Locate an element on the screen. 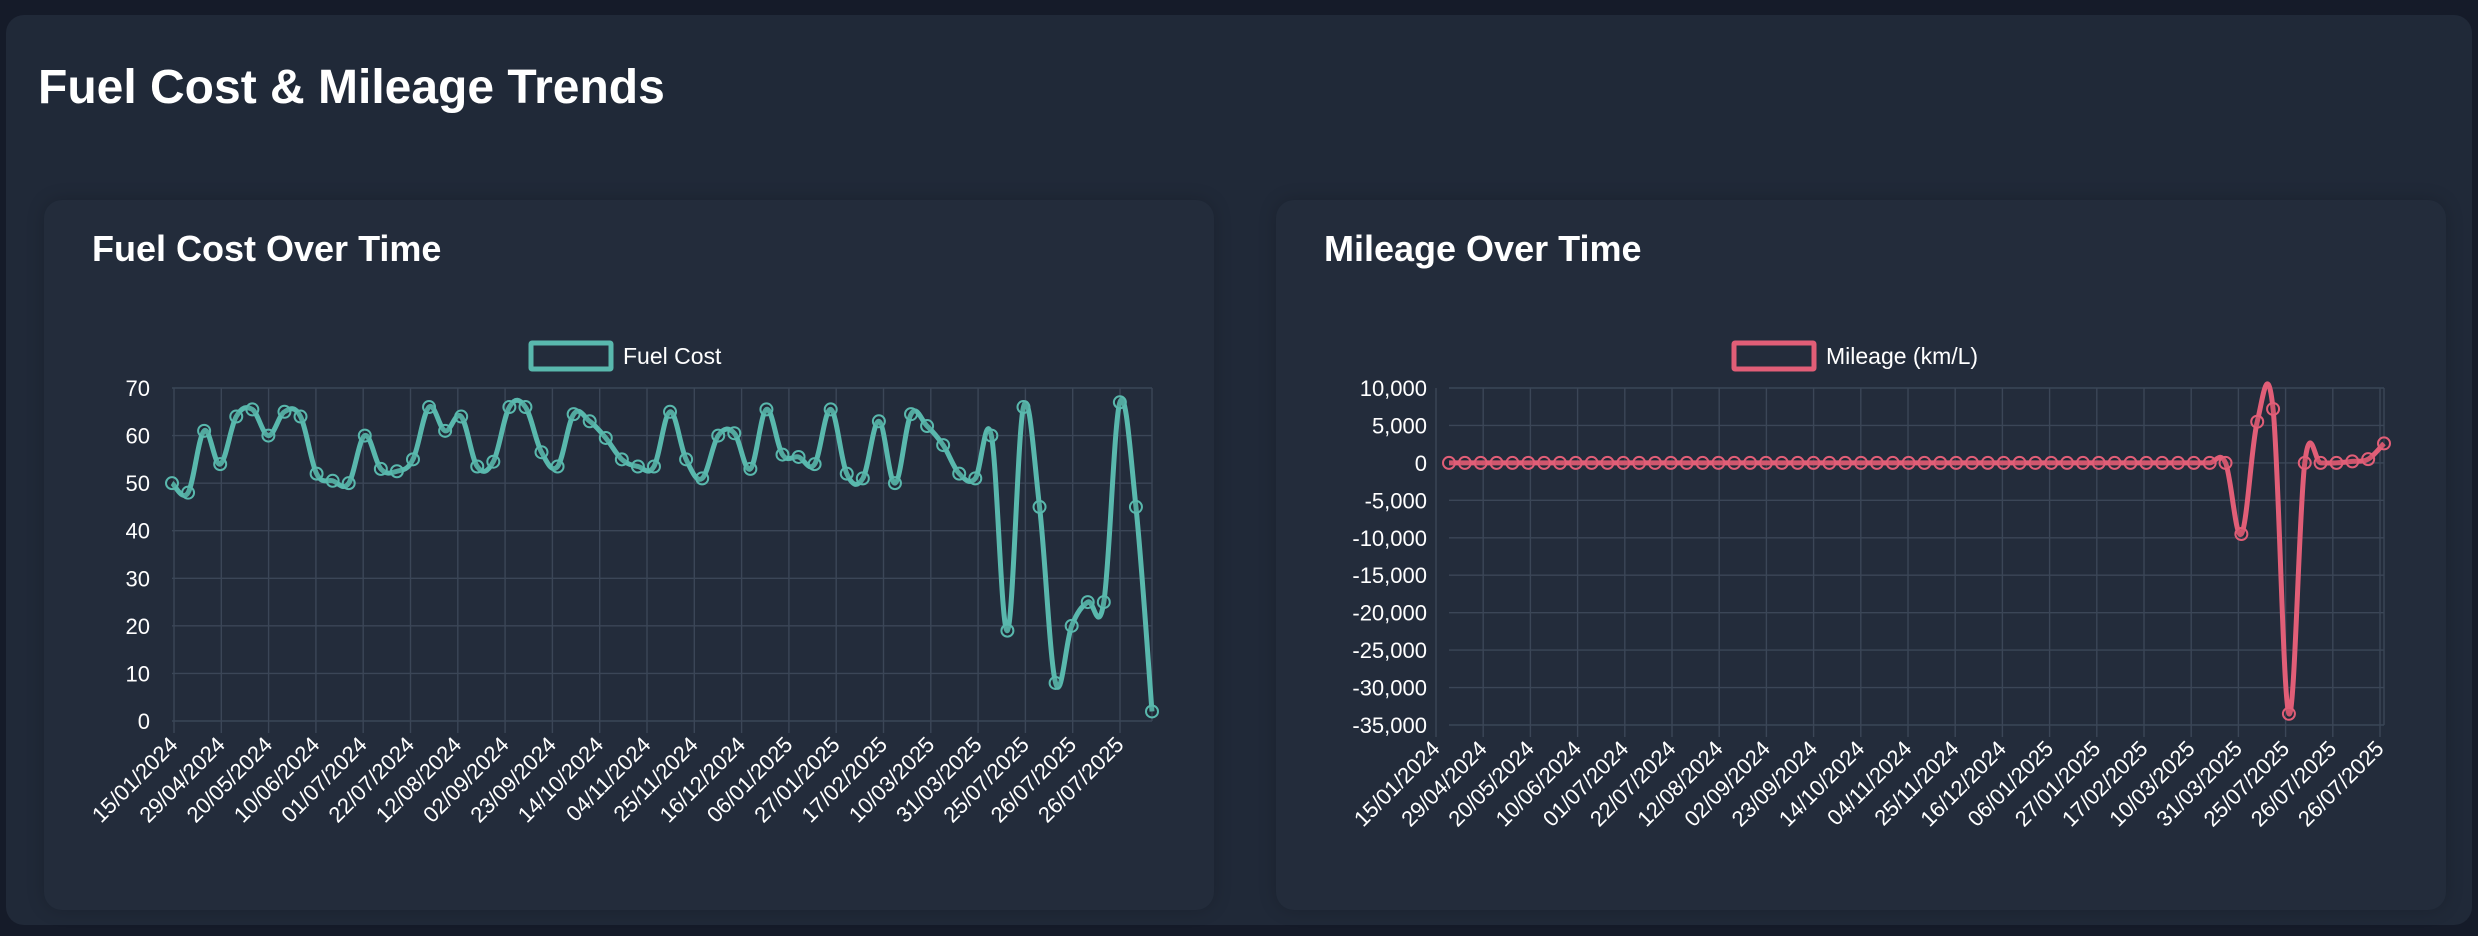 The height and width of the screenshot is (936, 2478). chart-legend: Fuel Cost is located at coordinates (625, 356).